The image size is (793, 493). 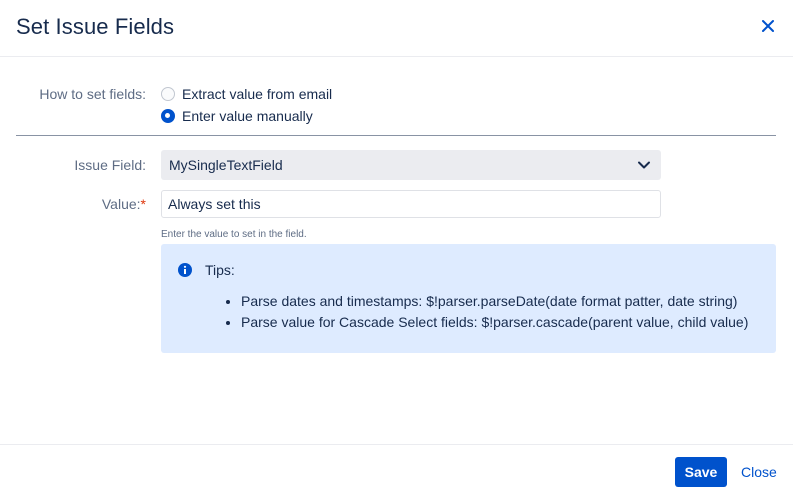 I want to click on dialog-footer: Save Close, so click(x=396, y=468).